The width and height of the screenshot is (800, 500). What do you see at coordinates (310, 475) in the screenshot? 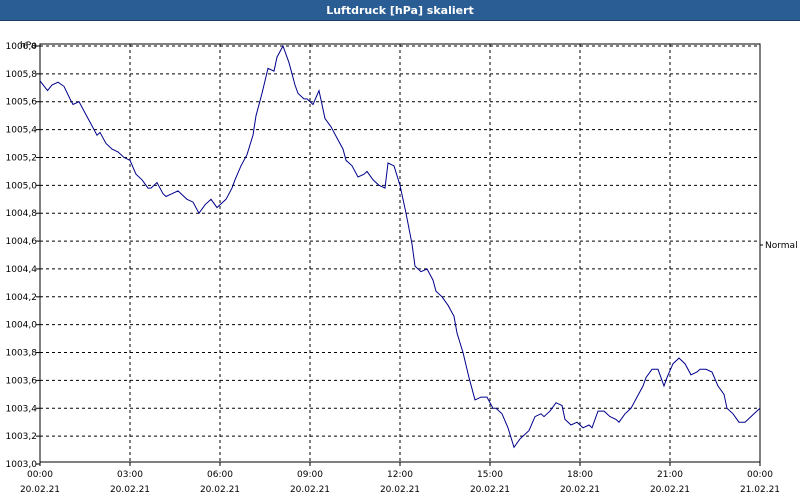
I see `x-tick-time-label: 09:00` at bounding box center [310, 475].